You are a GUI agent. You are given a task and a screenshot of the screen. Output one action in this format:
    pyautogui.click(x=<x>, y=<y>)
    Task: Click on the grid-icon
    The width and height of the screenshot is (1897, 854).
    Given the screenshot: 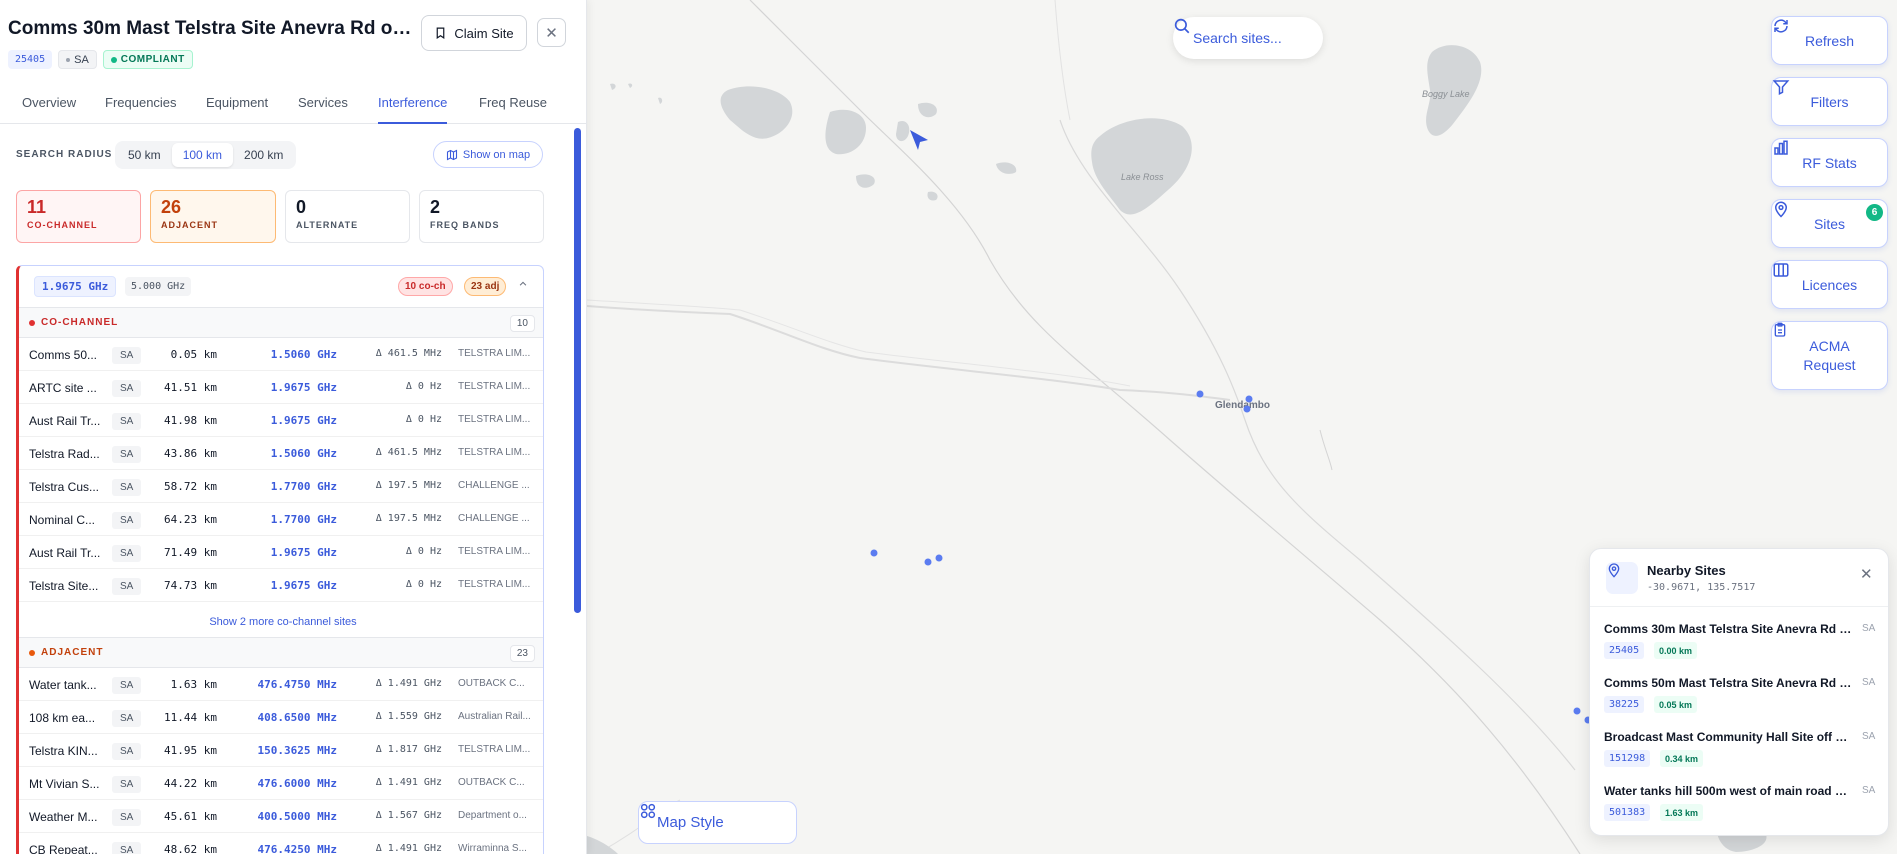 What is the action you would take?
    pyautogui.click(x=648, y=811)
    